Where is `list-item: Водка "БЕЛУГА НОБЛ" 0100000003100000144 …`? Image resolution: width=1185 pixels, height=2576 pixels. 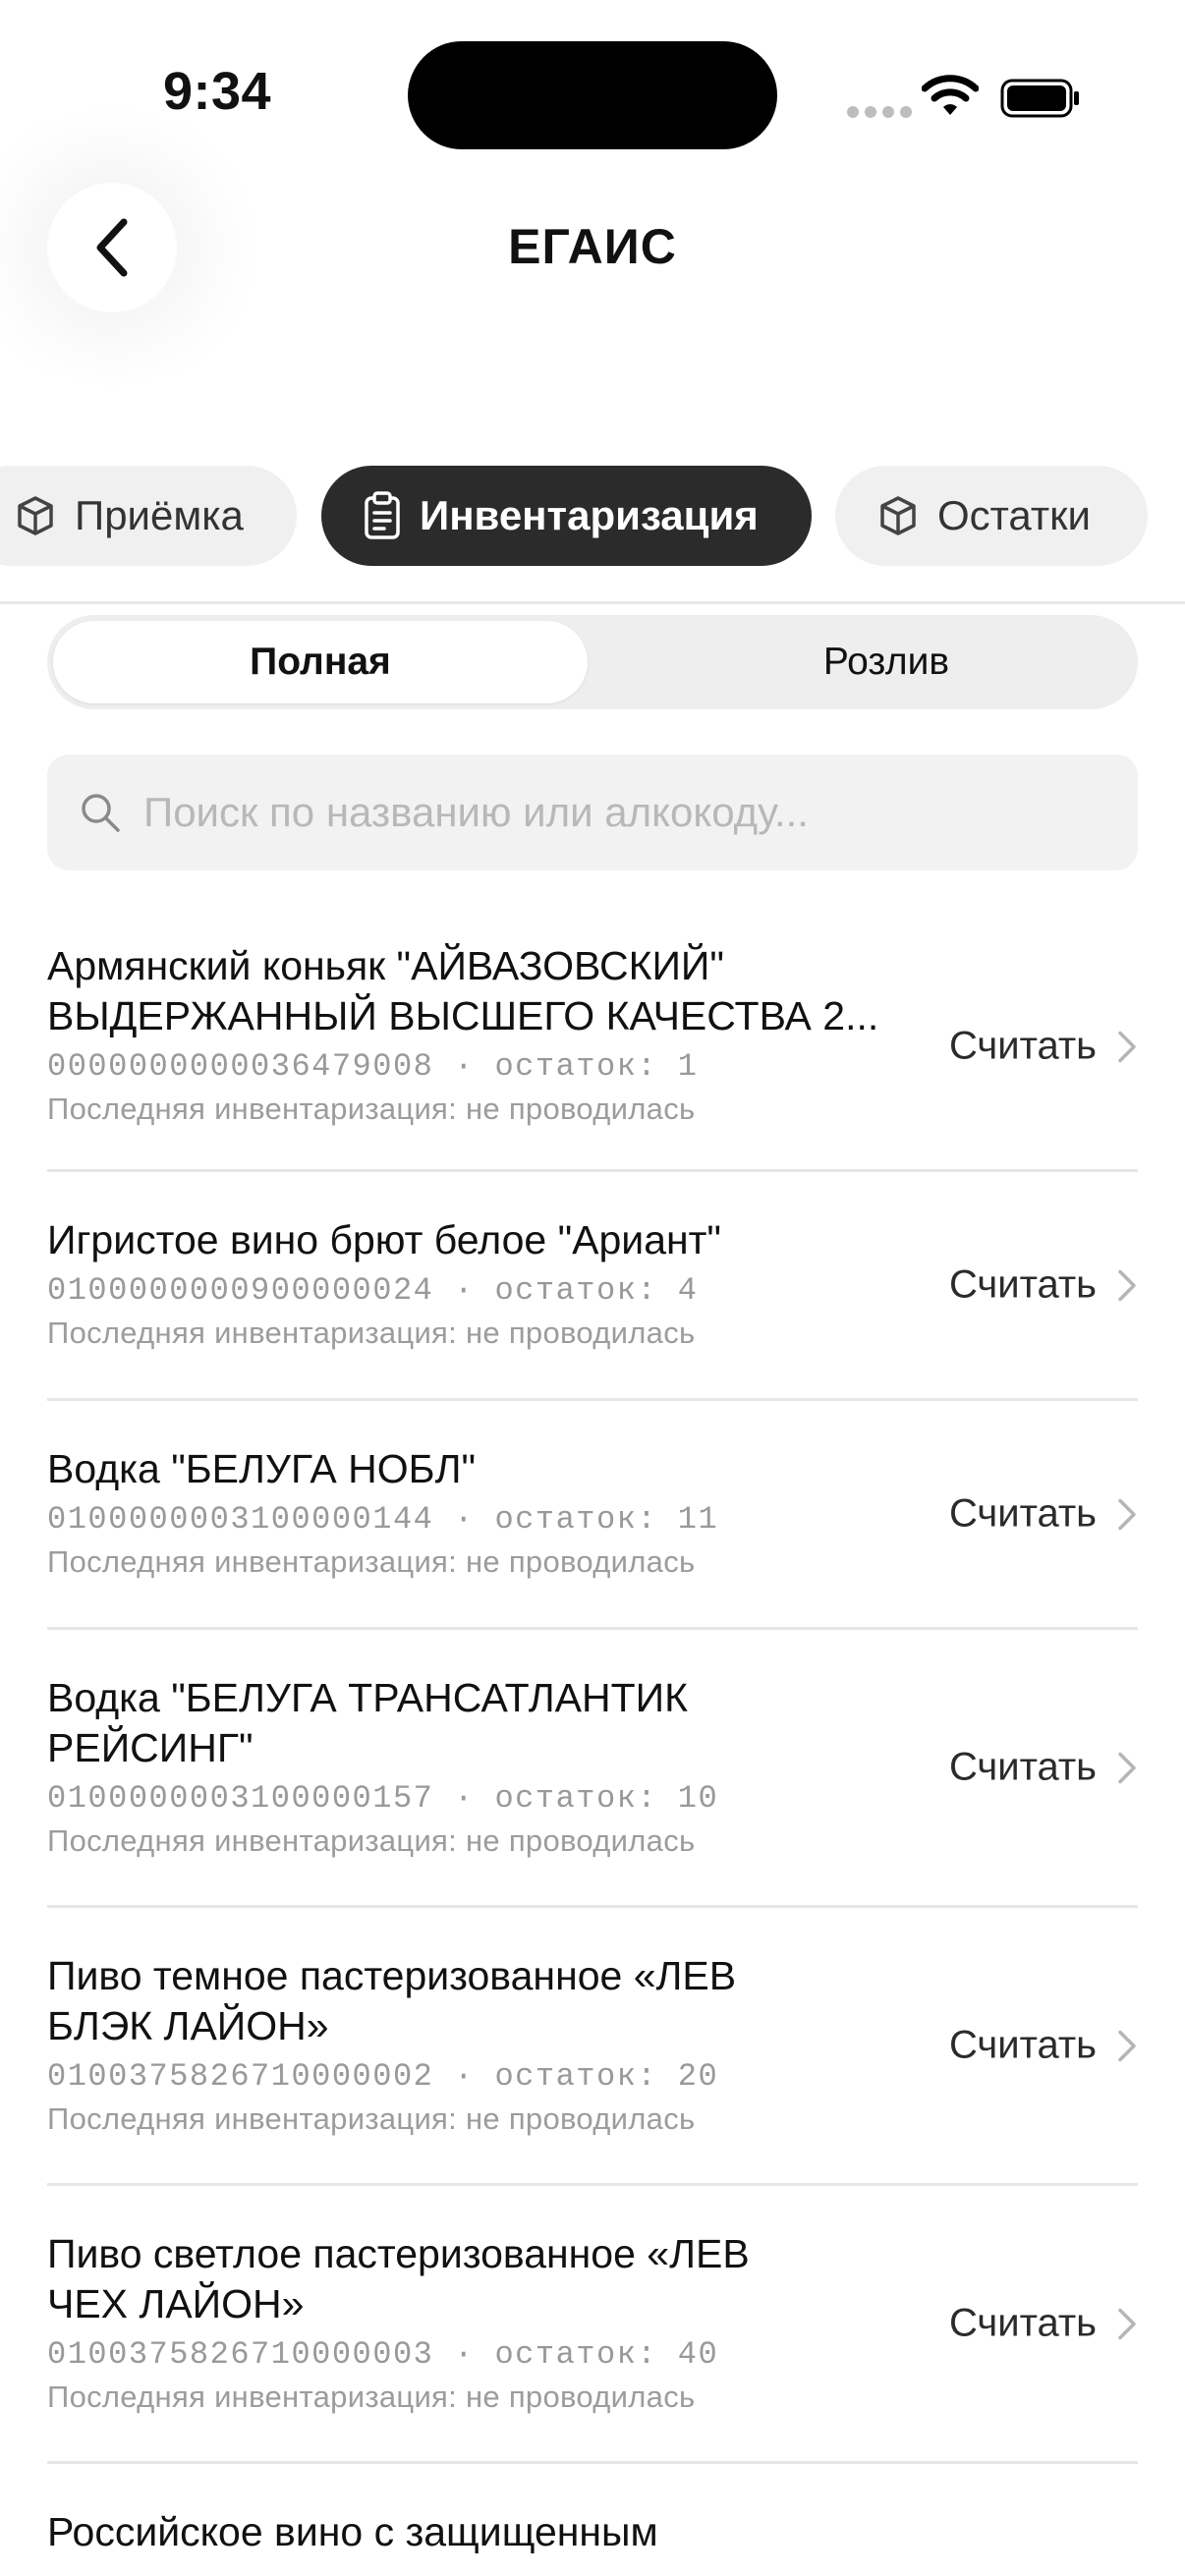 list-item: Водка "БЕЛУГА НОБЛ" 0100000003100000144 … is located at coordinates (592, 1515).